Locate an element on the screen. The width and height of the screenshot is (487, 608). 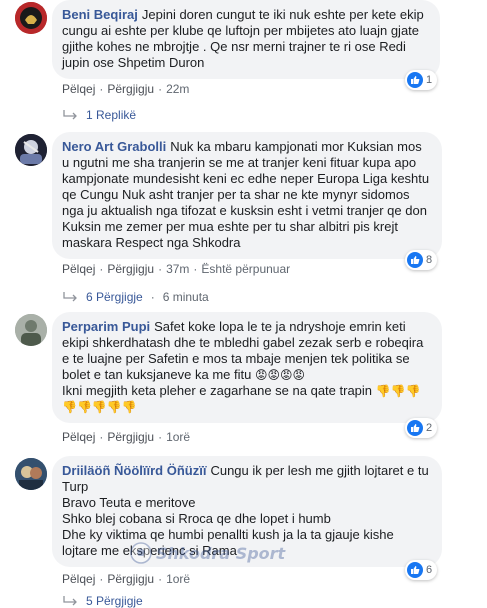
comment-text-2: Bravo Teuta e meritove is located at coordinates (129, 502).